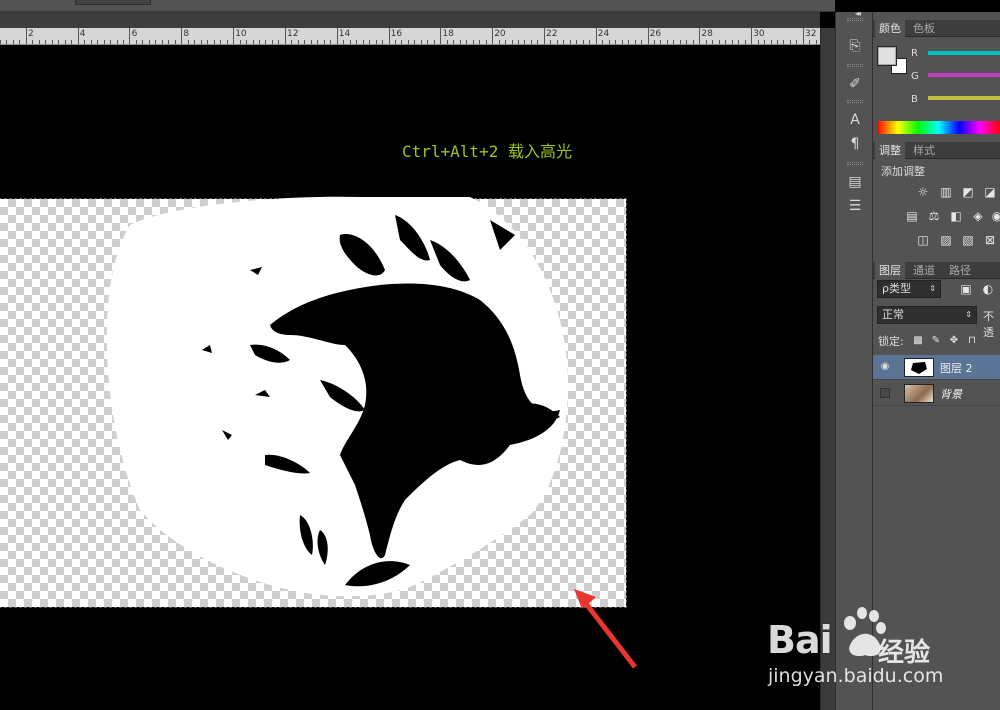 Image resolution: width=1000 pixels, height=710 pixels. Describe the element at coordinates (990, 192) in the screenshot. I see `exposure-icon: ◪` at that location.